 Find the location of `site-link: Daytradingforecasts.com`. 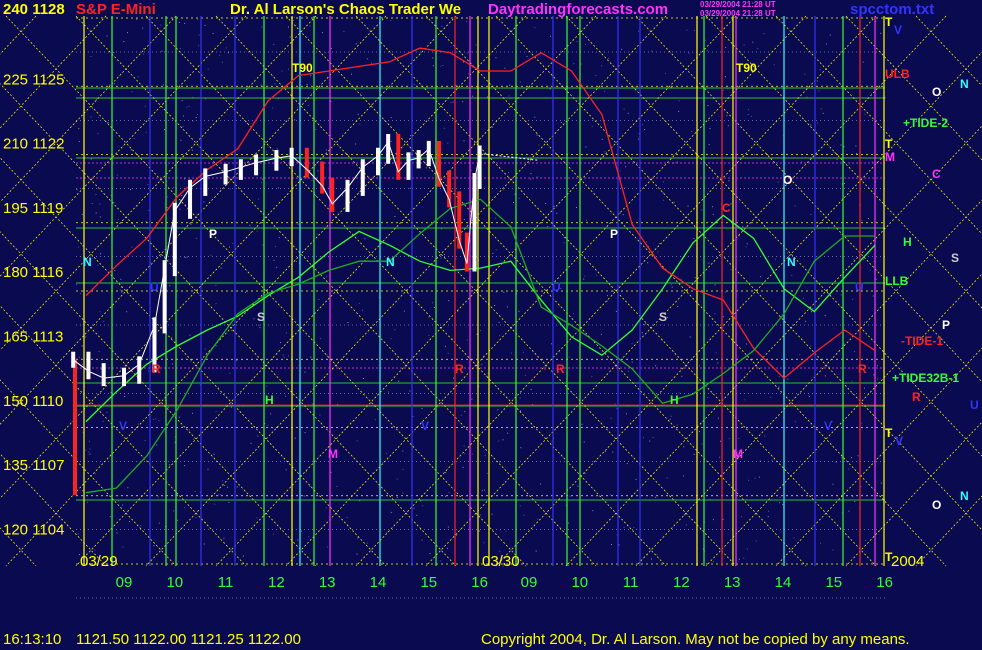

site-link: Daytradingforecasts.com is located at coordinates (578, 9).